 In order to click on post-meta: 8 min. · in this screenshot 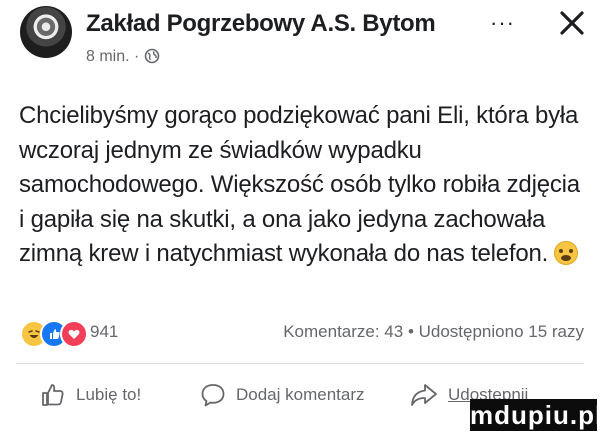, I will do `click(123, 58)`.